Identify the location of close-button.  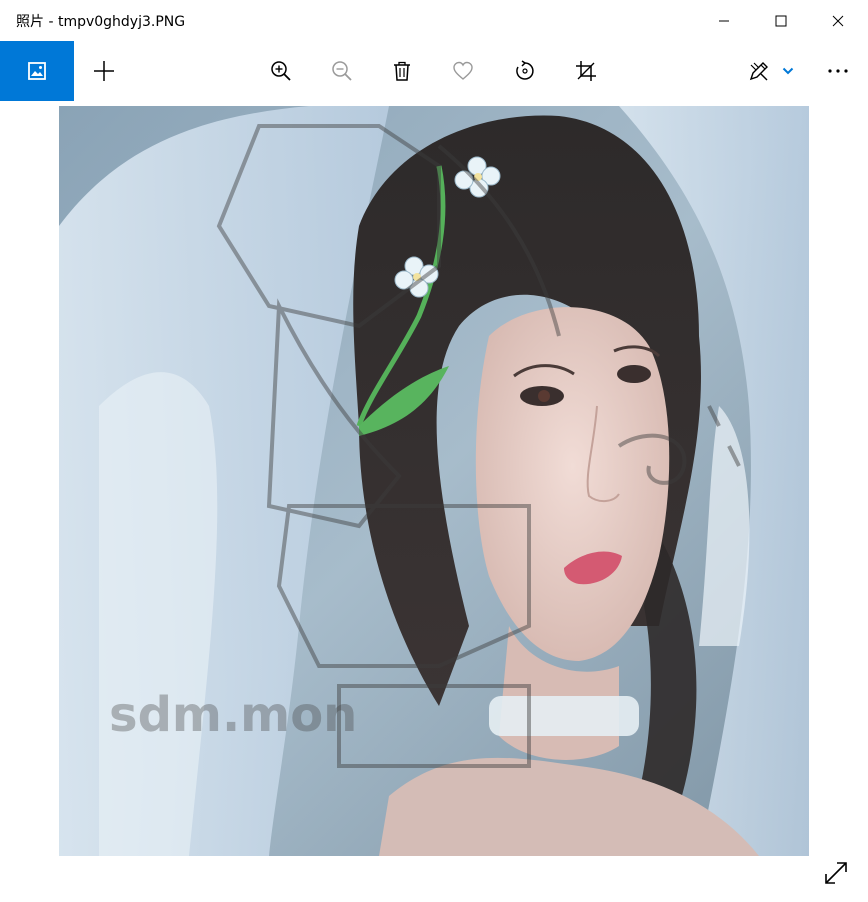
(838, 20).